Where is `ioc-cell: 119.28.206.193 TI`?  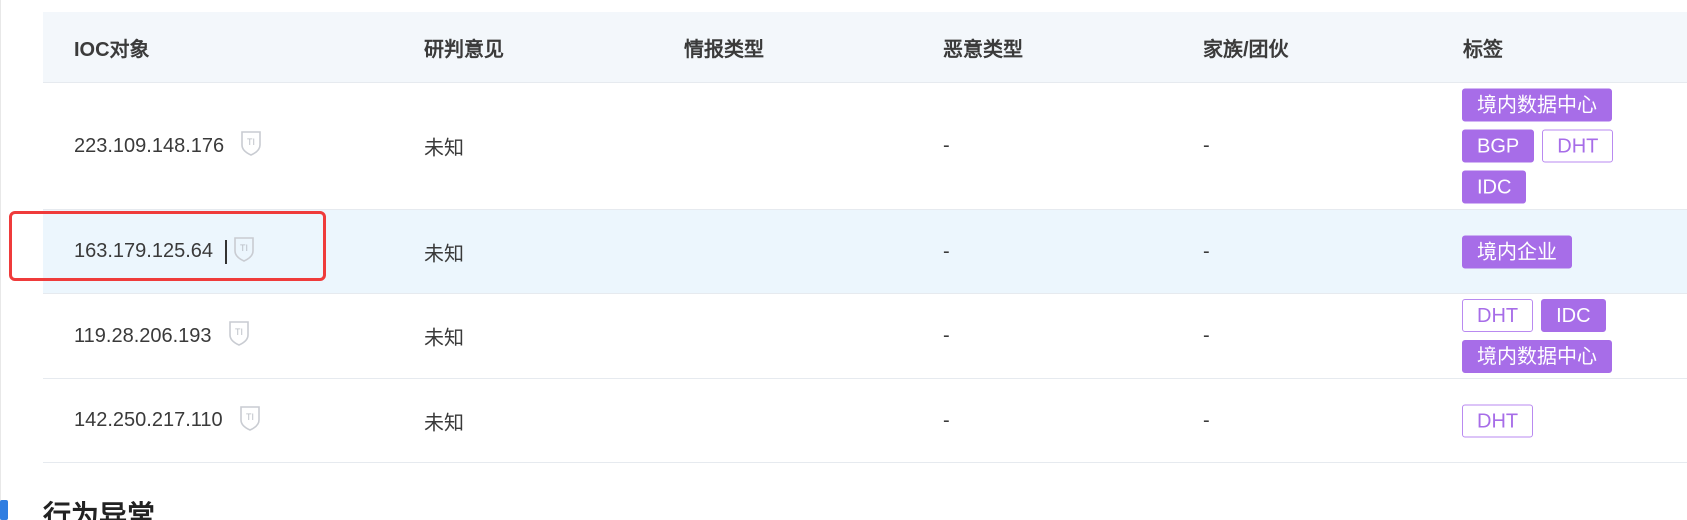
ioc-cell: 119.28.206.193 TI is located at coordinates (162, 336).